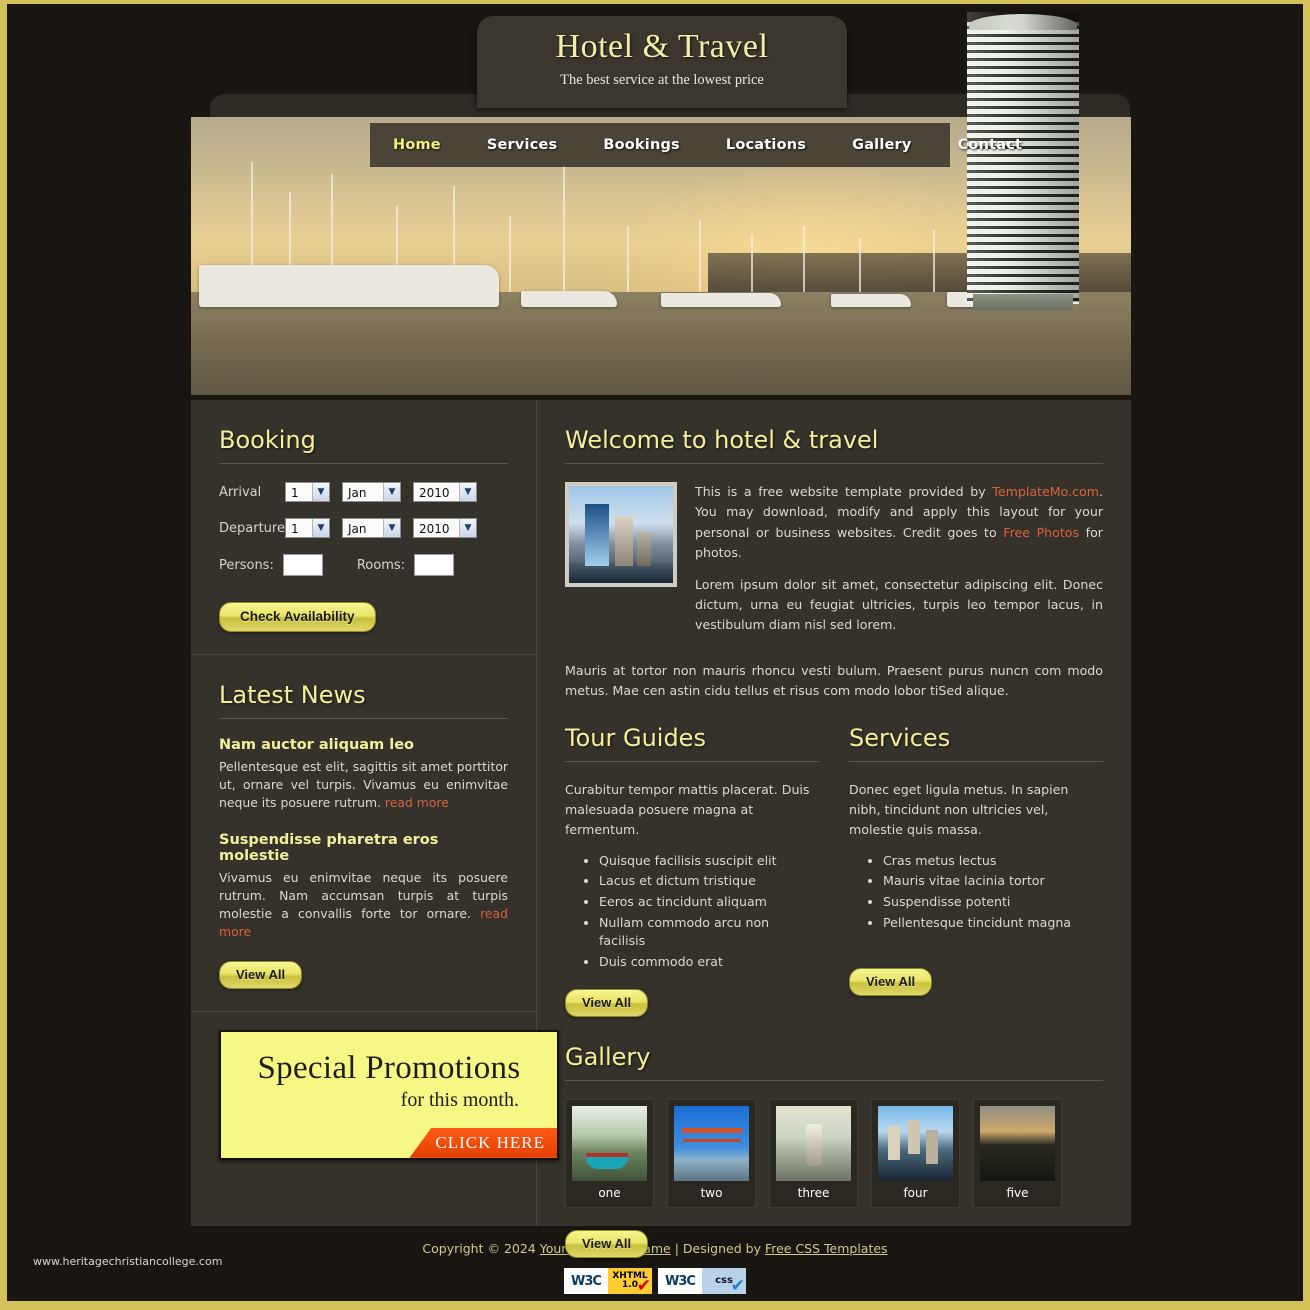 This screenshot has height=1310, width=1310. Describe the element at coordinates (307, 492) in the screenshot. I see `arrival-day-select: 1 ▼` at that location.